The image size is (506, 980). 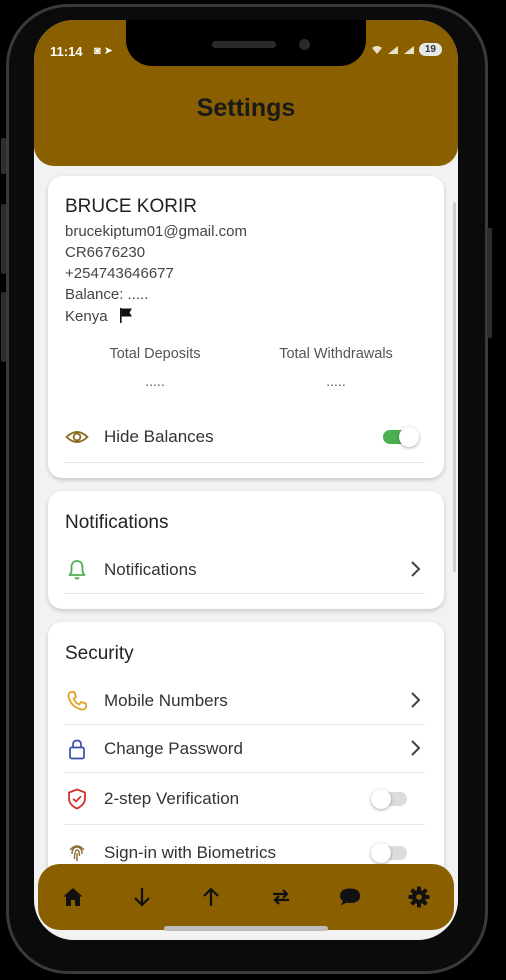 What do you see at coordinates (246, 928) in the screenshot?
I see `home-indicator` at bounding box center [246, 928].